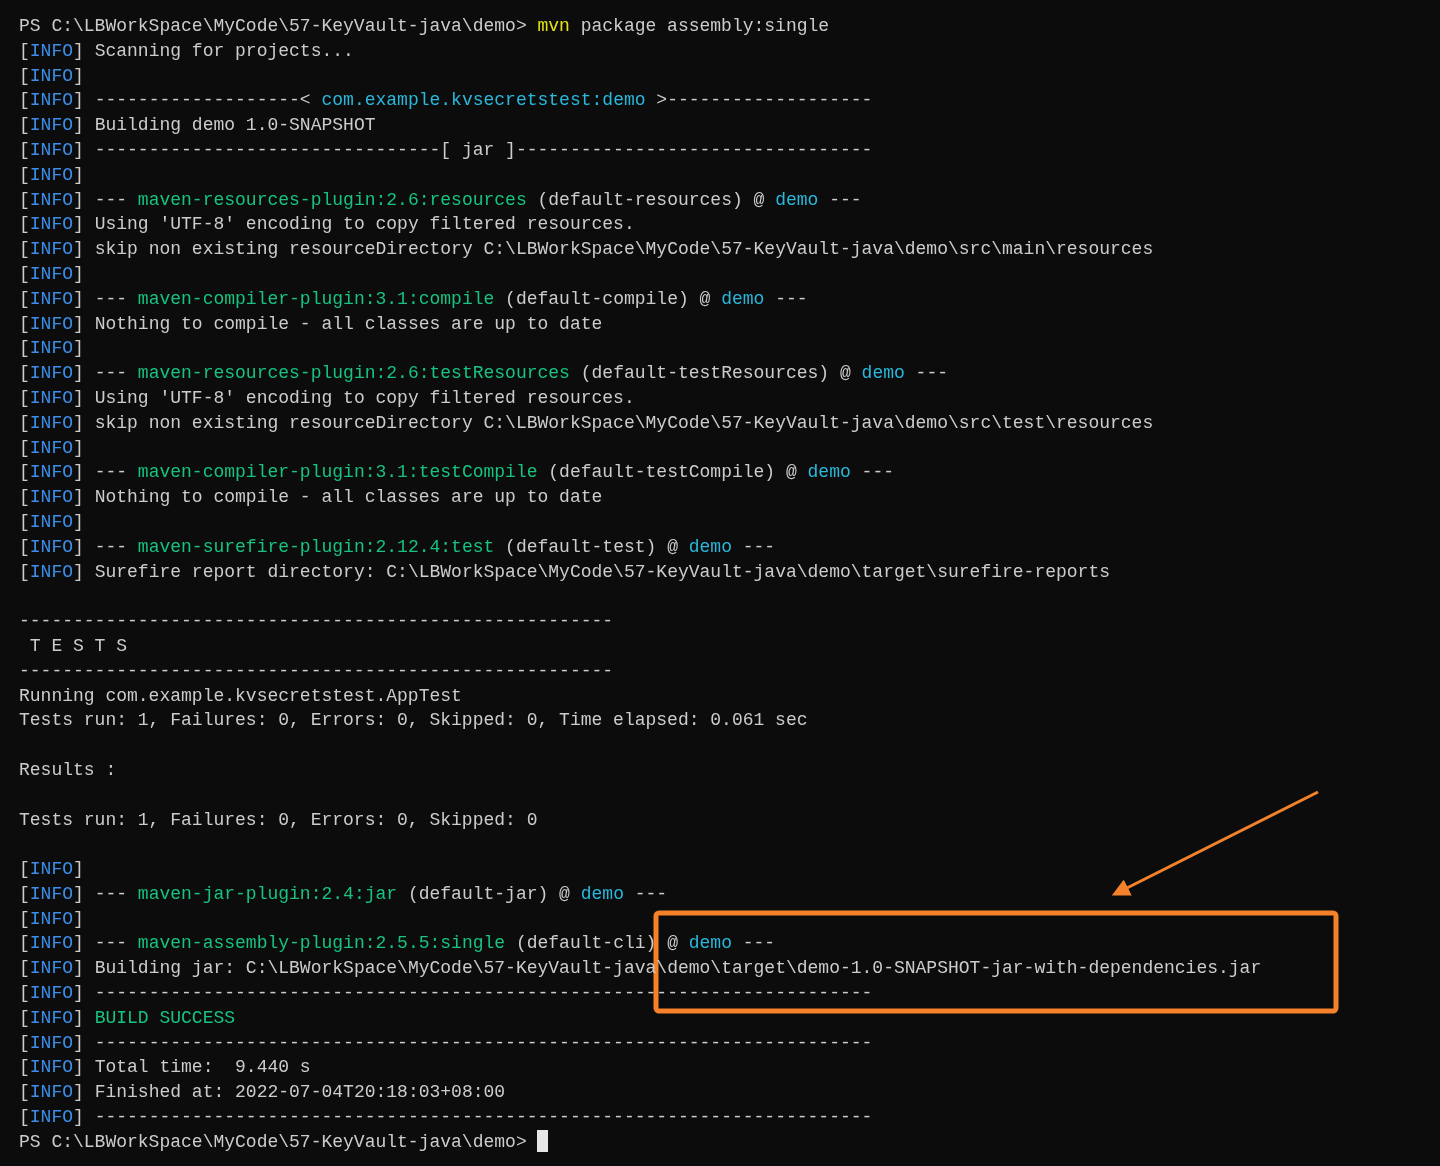  What do you see at coordinates (197, 126) in the screenshot?
I see `terminal-line: [INFO] Building demo 1.0-SNAPSHOT` at bounding box center [197, 126].